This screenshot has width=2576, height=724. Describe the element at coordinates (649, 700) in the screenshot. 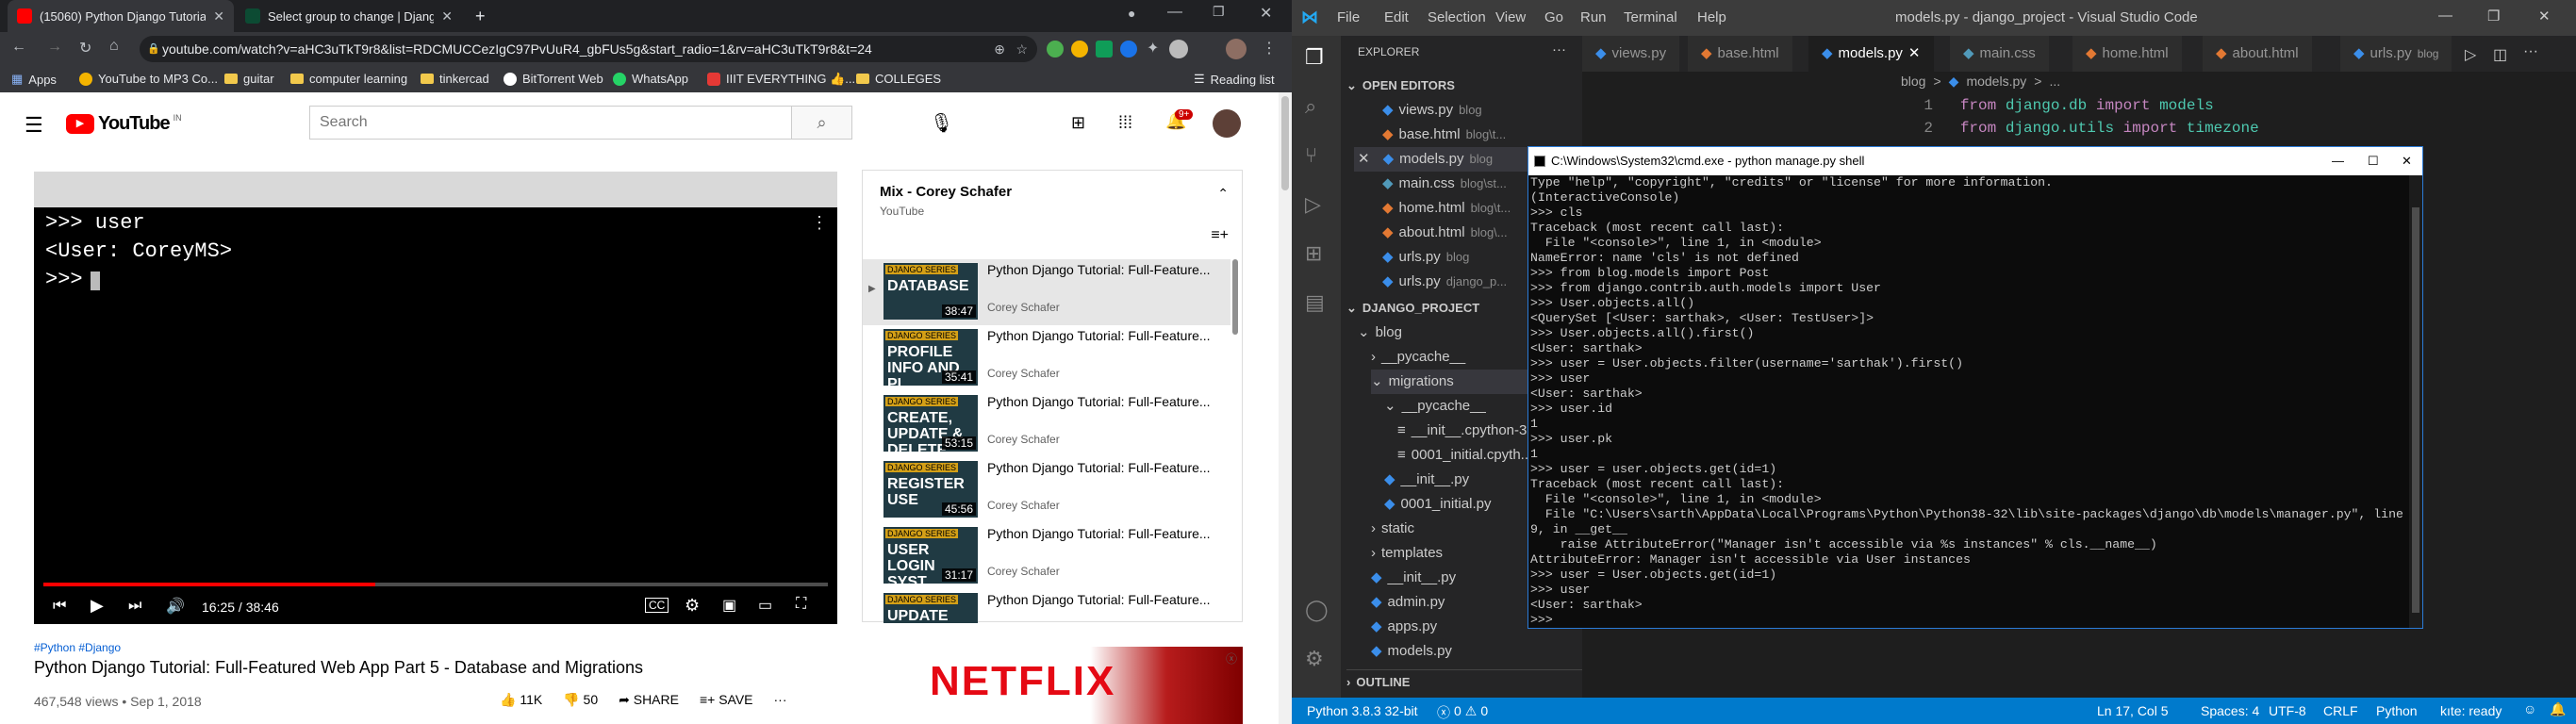

I see `share-button: ➦ SHARE` at that location.